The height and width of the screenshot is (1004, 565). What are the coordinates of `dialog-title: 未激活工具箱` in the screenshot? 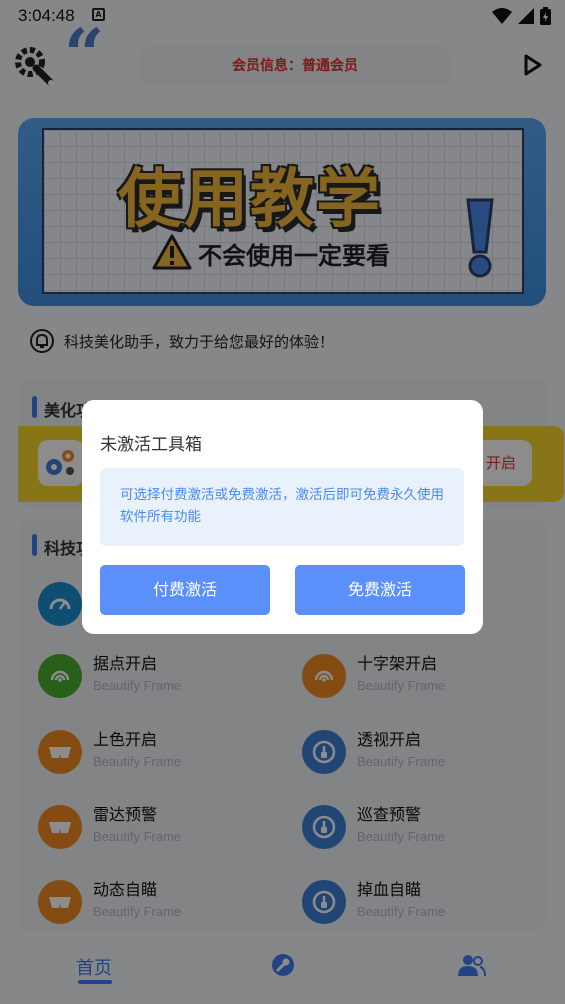 It's located at (151, 445).